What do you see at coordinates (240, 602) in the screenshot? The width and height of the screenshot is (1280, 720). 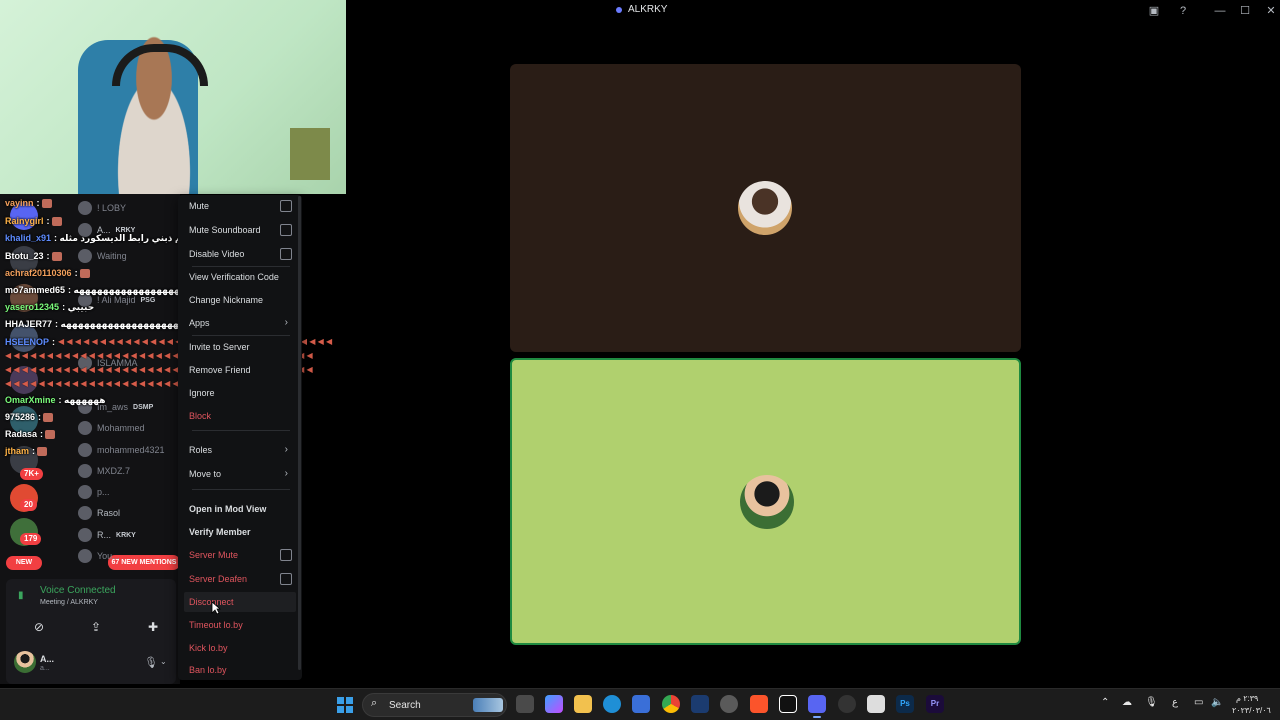 I see `menu-item-disconnect: Disconnect` at bounding box center [240, 602].